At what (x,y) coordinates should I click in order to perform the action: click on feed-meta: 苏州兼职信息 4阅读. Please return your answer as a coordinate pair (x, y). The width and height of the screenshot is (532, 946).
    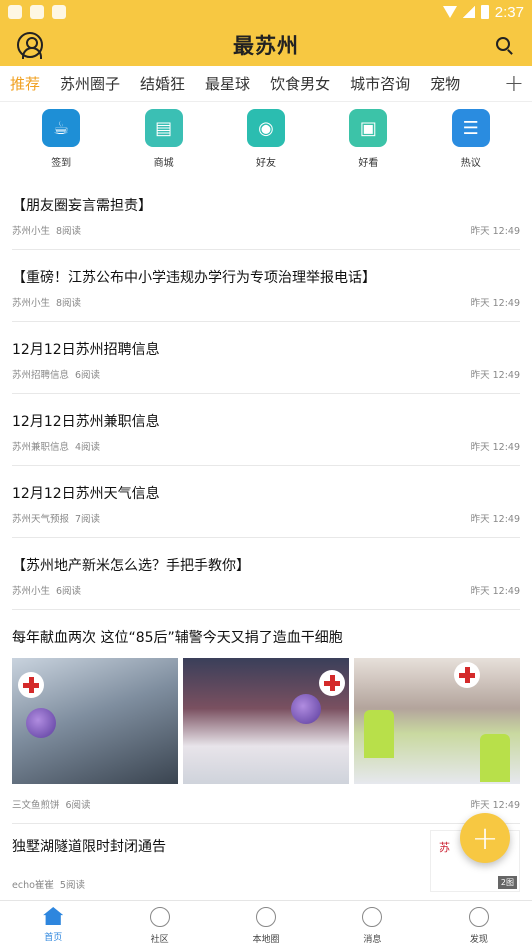
    Looking at the image, I should click on (56, 446).